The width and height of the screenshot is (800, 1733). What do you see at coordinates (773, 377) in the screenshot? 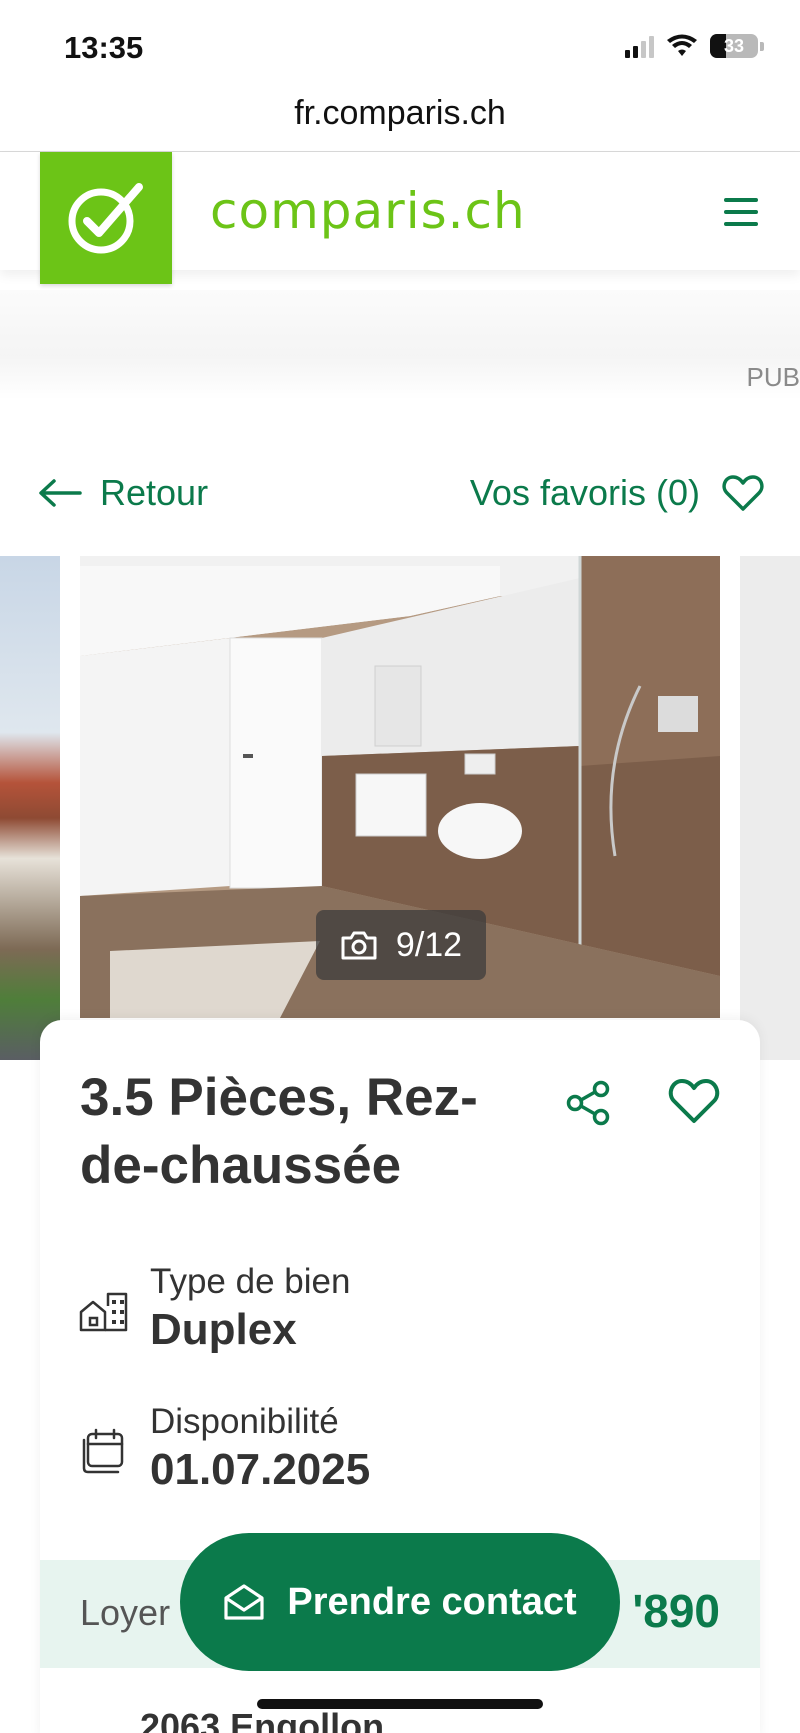
I see `ad-label: PUB` at bounding box center [773, 377].